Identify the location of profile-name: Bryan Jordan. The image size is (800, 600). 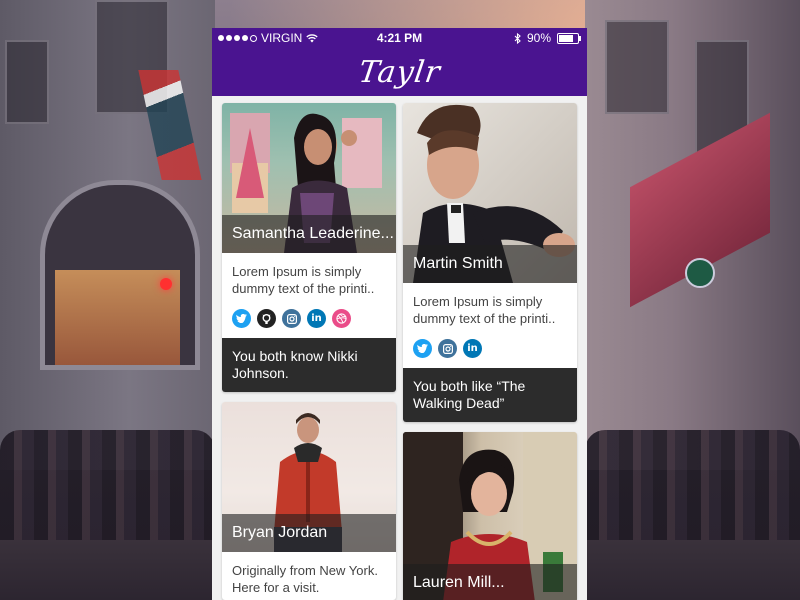
(309, 533).